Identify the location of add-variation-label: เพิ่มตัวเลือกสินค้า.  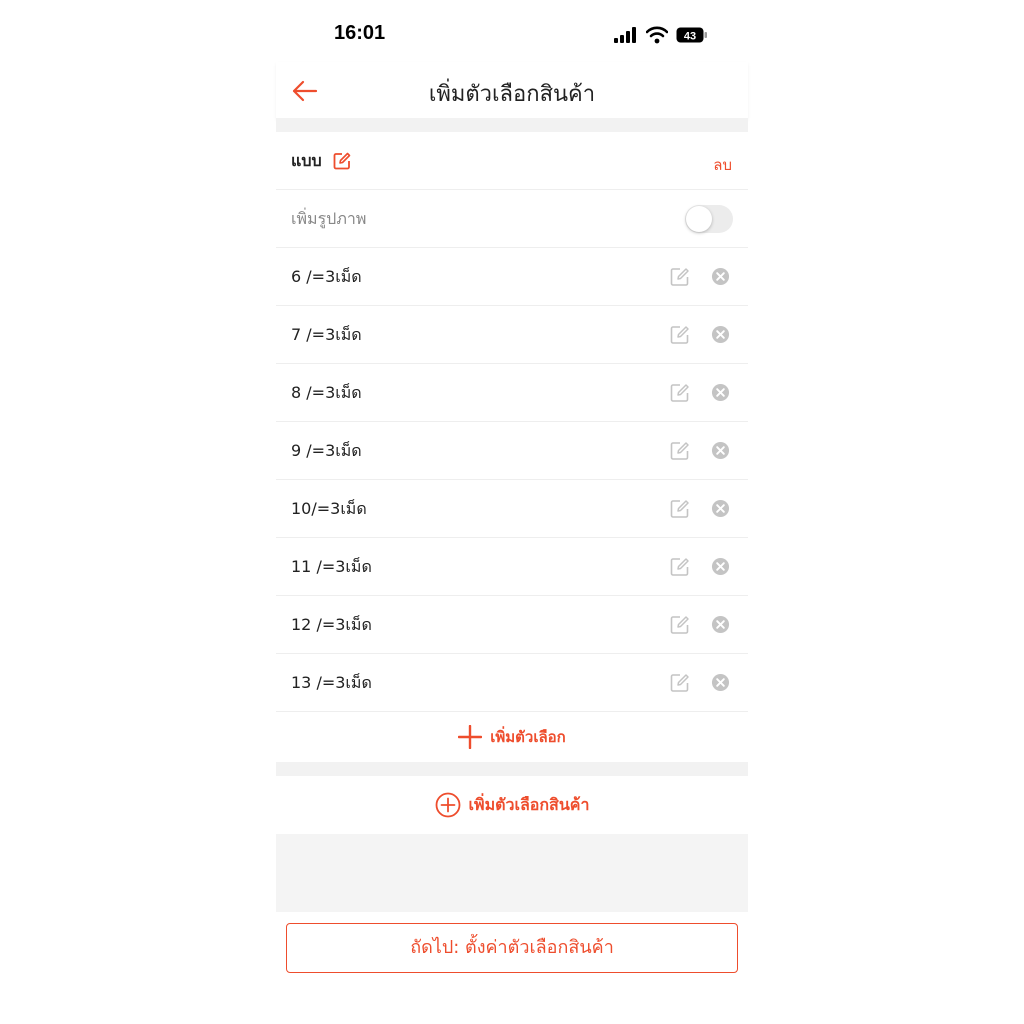
(529, 804).